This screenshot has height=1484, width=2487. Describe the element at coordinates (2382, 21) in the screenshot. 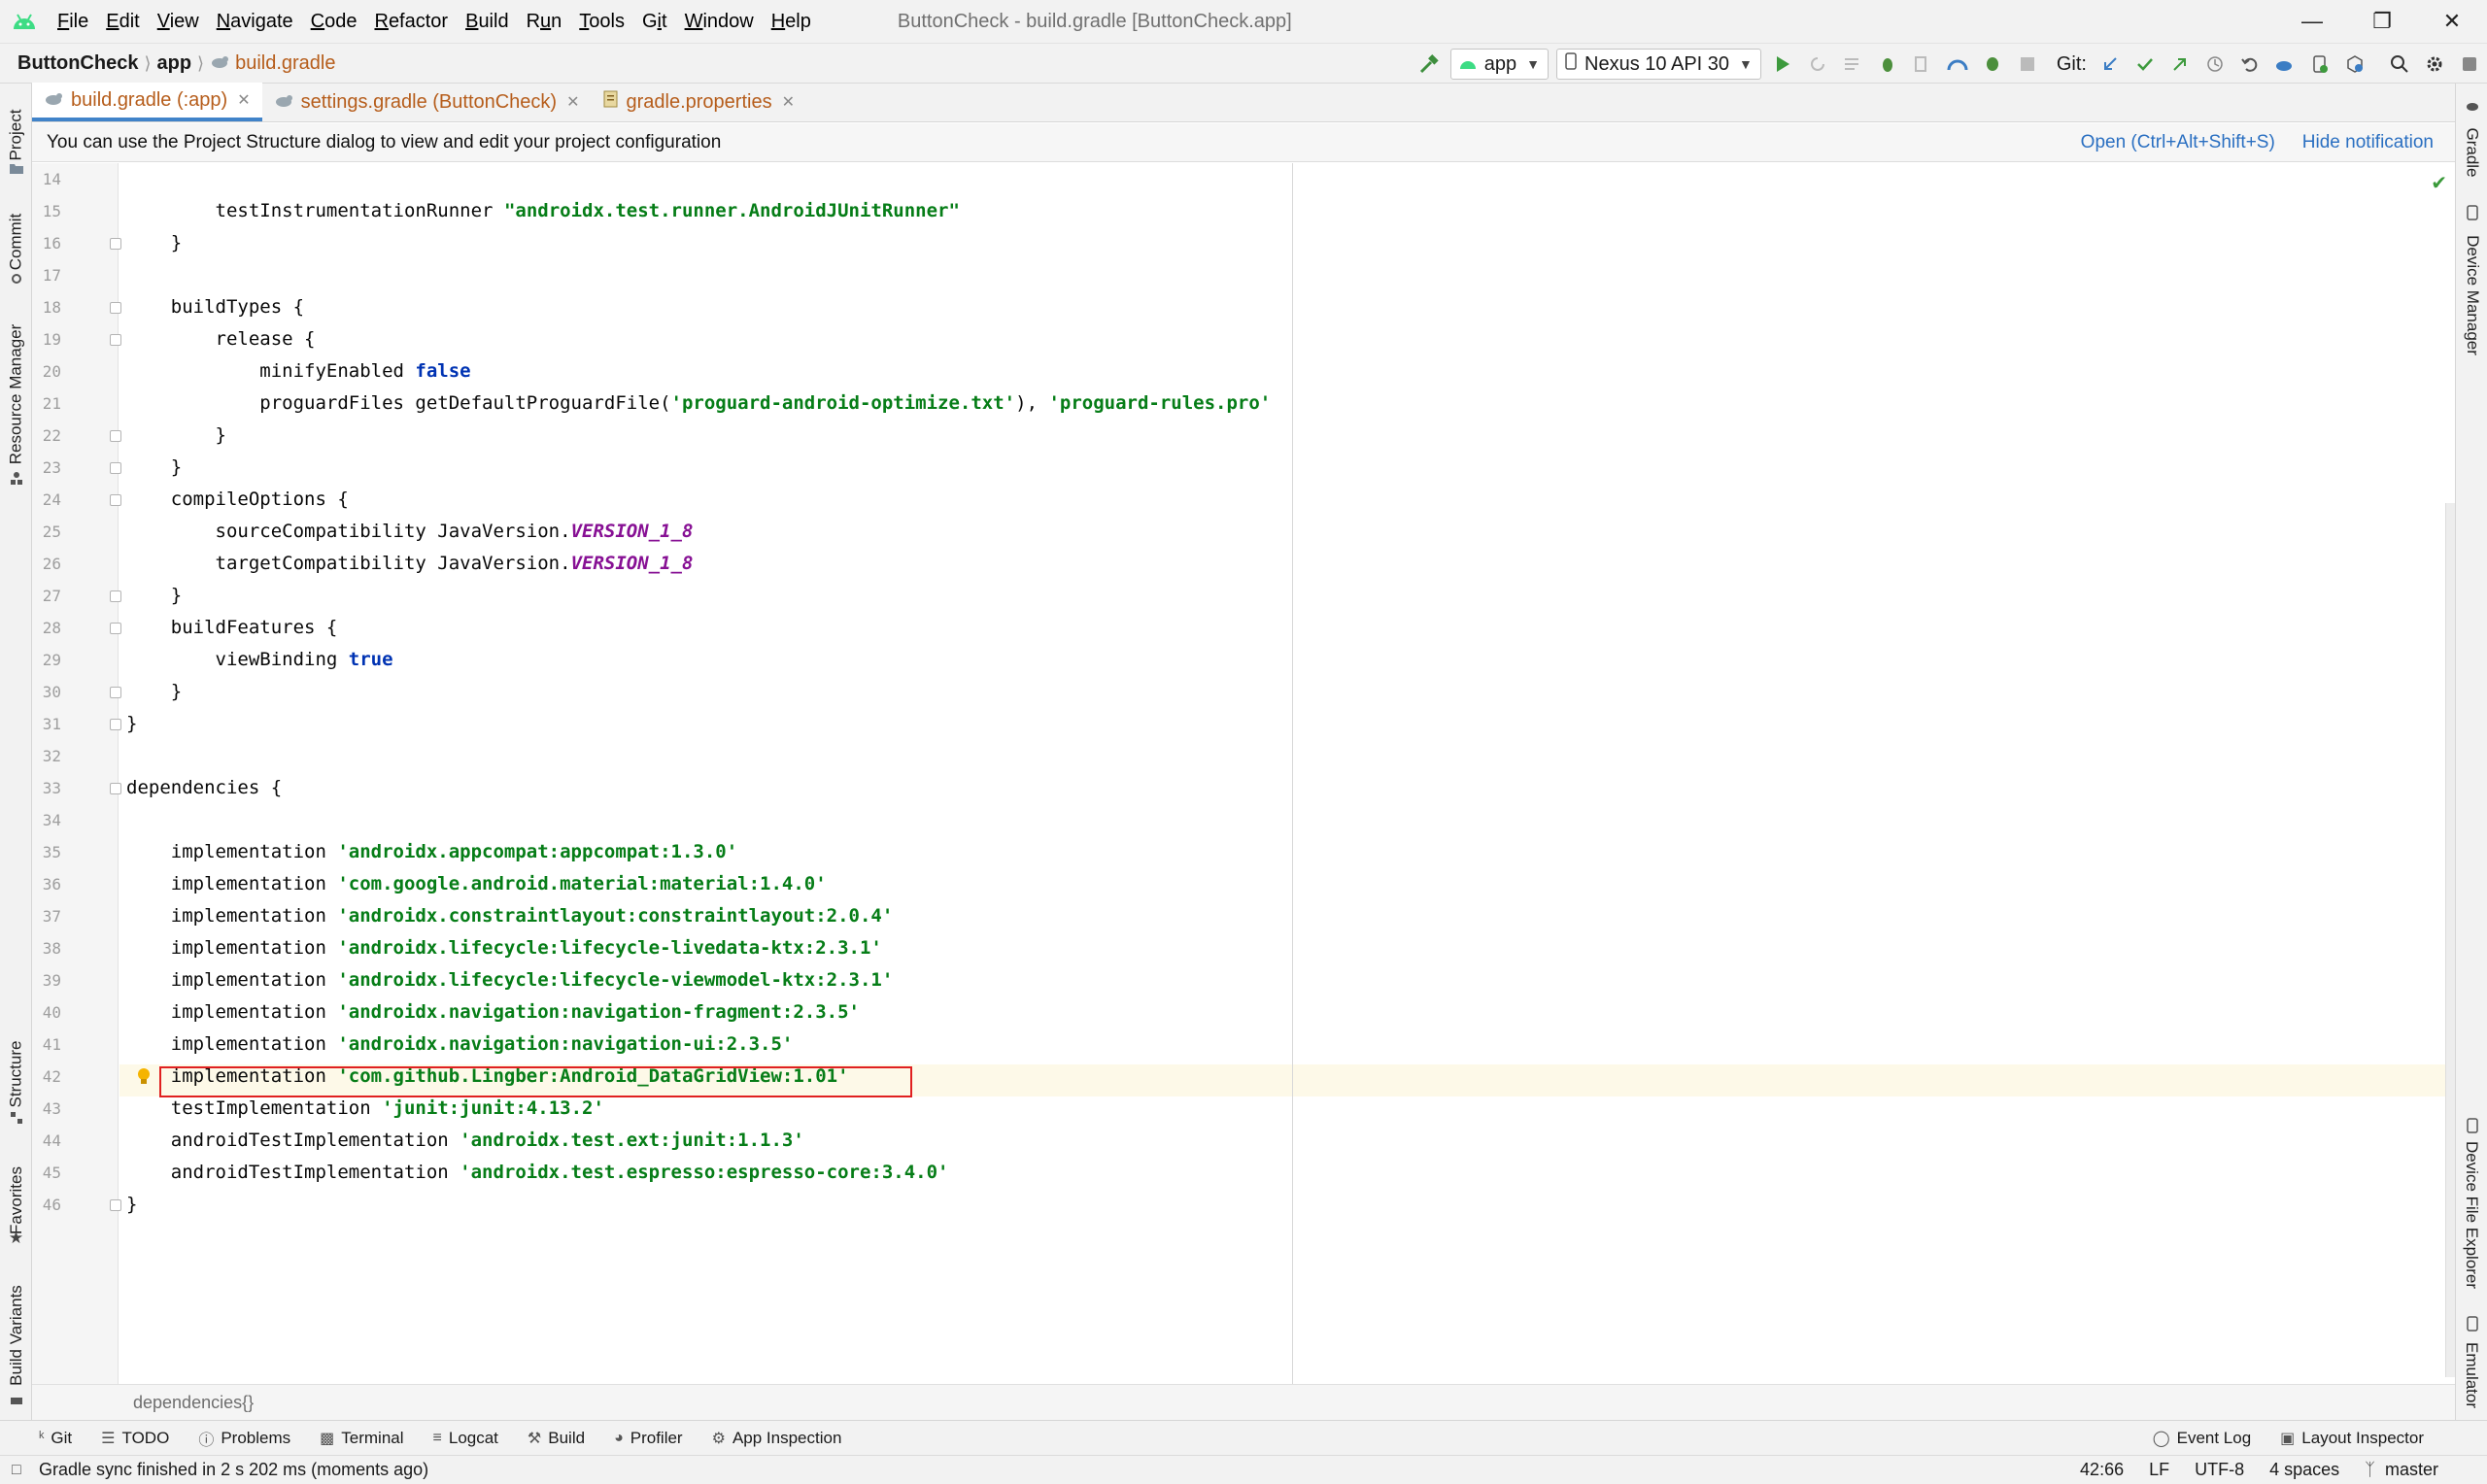

I see `restore-button: ❐` at that location.